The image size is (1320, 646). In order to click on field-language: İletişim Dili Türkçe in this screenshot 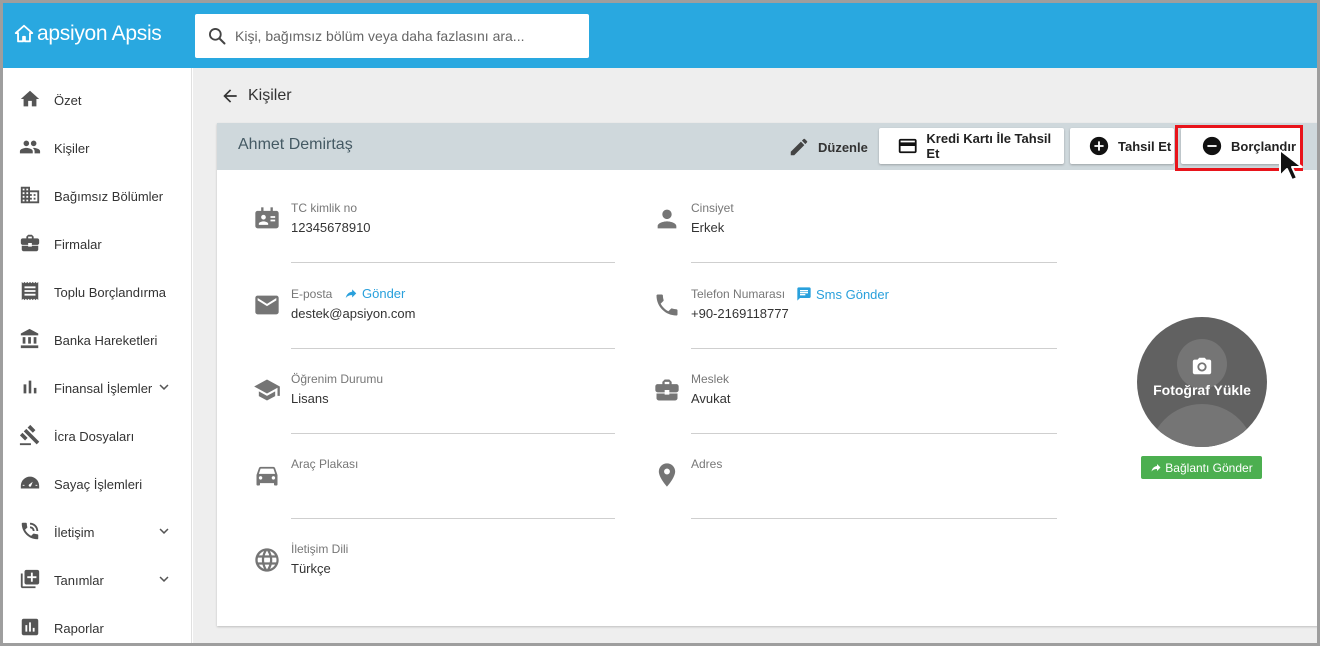, I will do `click(453, 577)`.